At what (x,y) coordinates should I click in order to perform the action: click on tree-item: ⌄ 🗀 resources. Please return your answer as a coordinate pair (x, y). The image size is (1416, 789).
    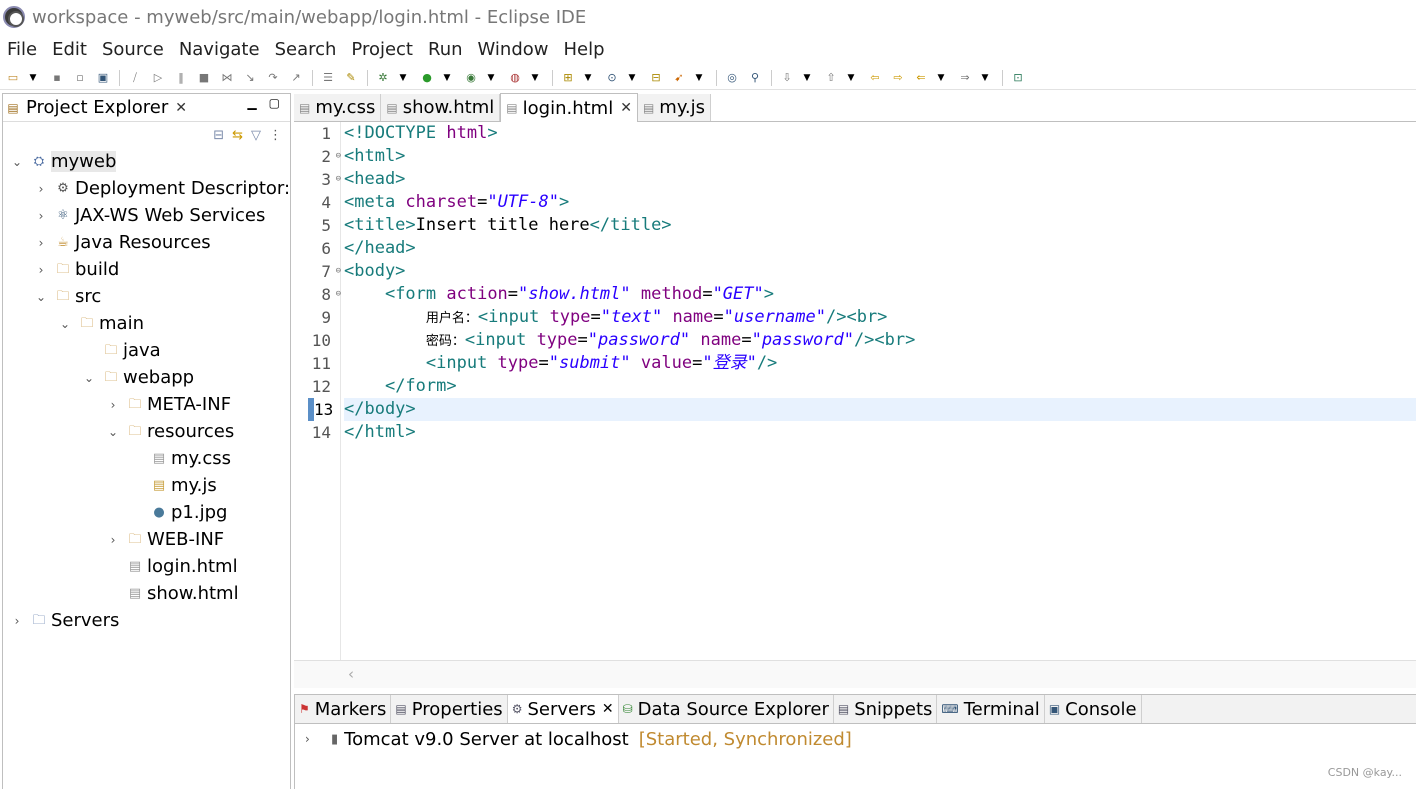
    Looking at the image, I should click on (146, 431).